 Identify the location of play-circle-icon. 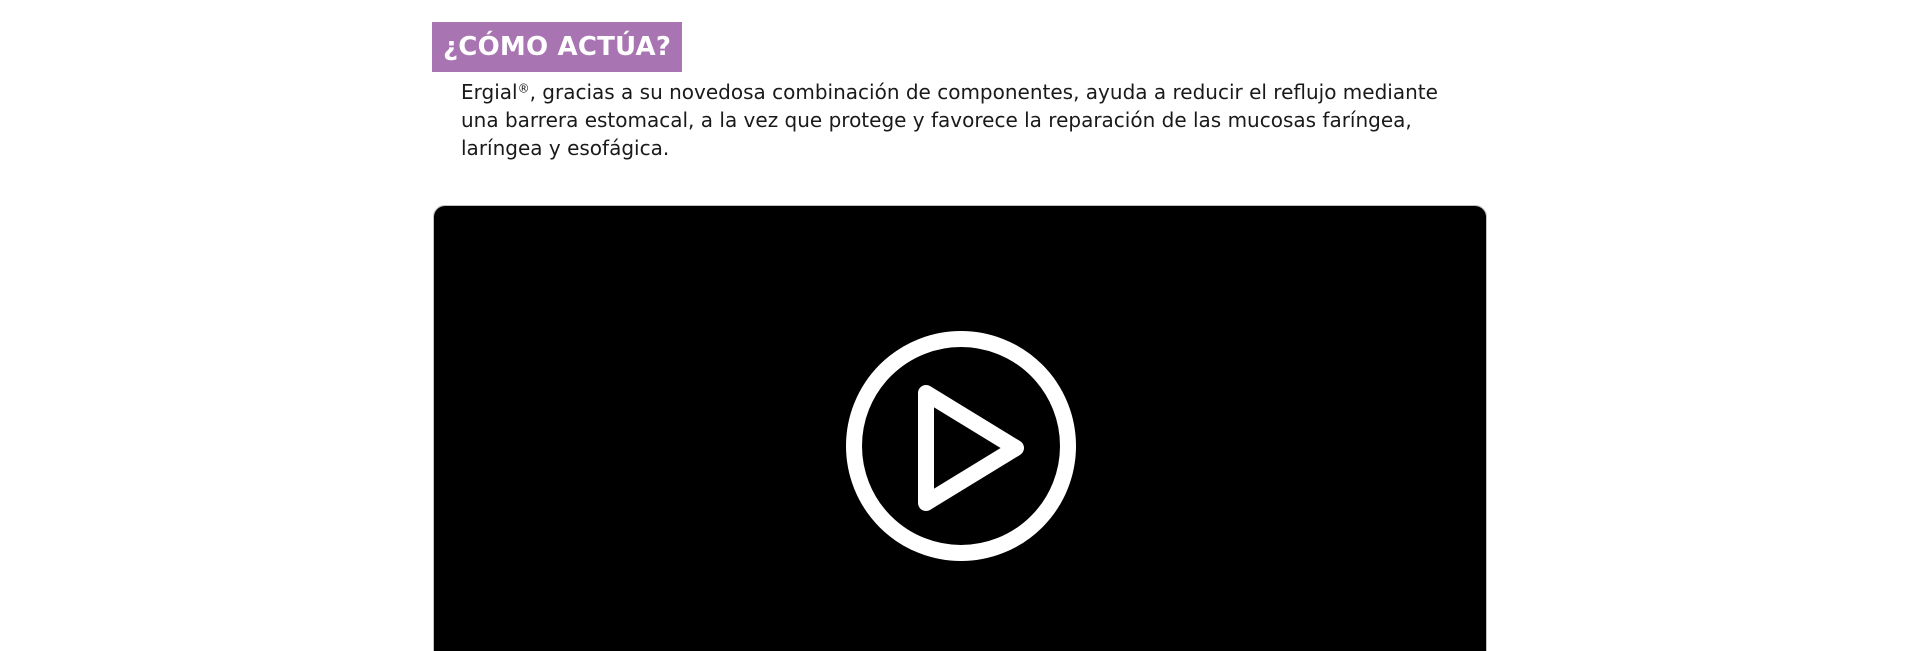
(961, 446).